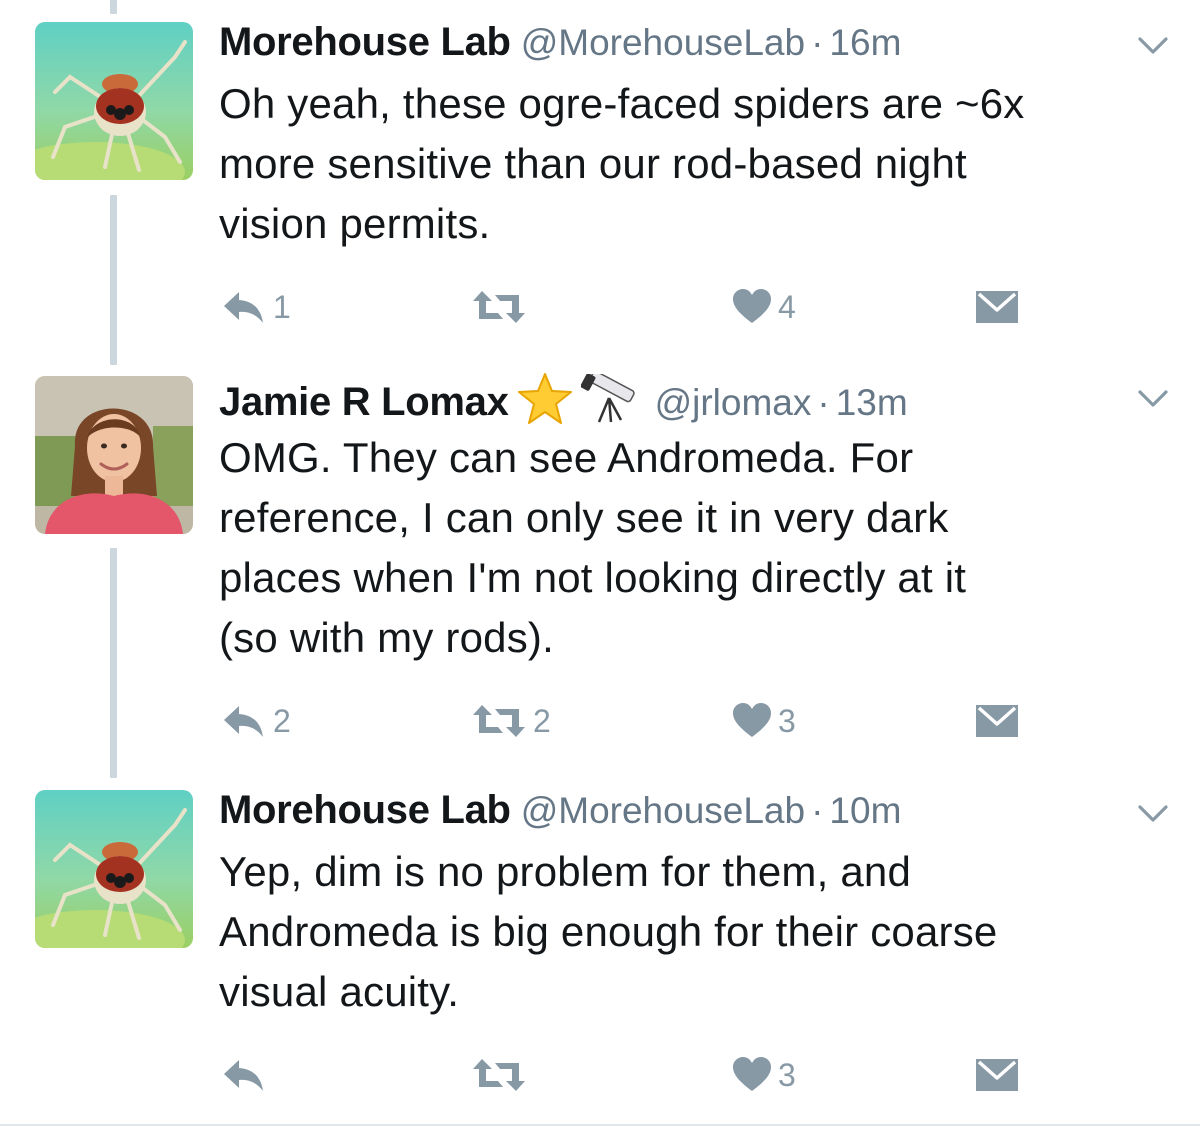 This screenshot has width=1200, height=1134. I want to click on telescope-emoji, so click(610, 402).